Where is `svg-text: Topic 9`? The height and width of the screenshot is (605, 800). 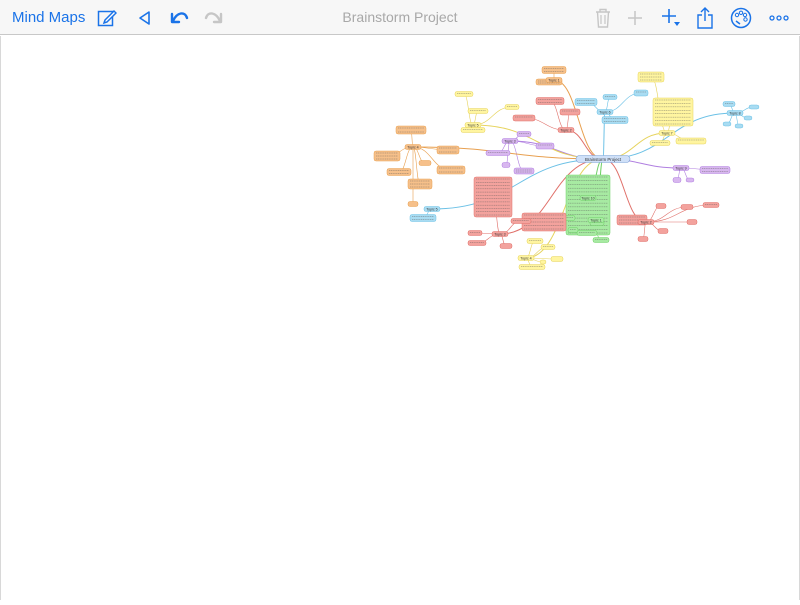
svg-text: Topic 9 is located at coordinates (680, 168).